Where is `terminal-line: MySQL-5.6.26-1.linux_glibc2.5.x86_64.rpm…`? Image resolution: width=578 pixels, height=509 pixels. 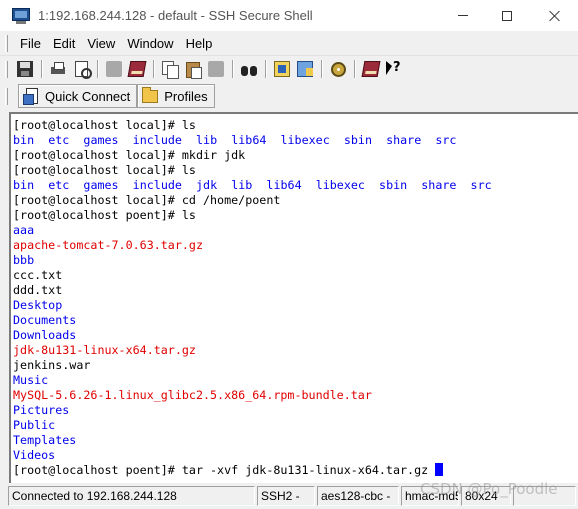 terminal-line: MySQL-5.6.26-1.linux_glibc2.5.x86_64.rpm… is located at coordinates (252, 395).